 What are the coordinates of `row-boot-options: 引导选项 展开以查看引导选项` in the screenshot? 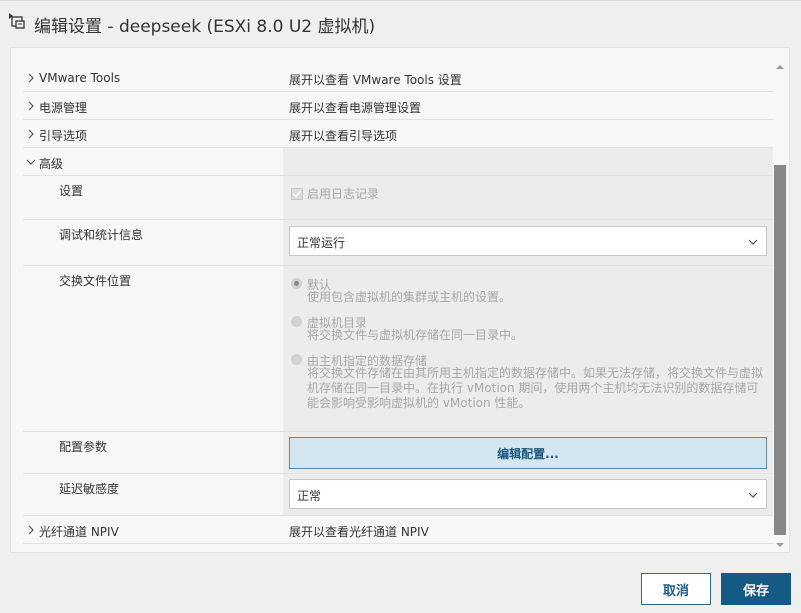 It's located at (398, 134).